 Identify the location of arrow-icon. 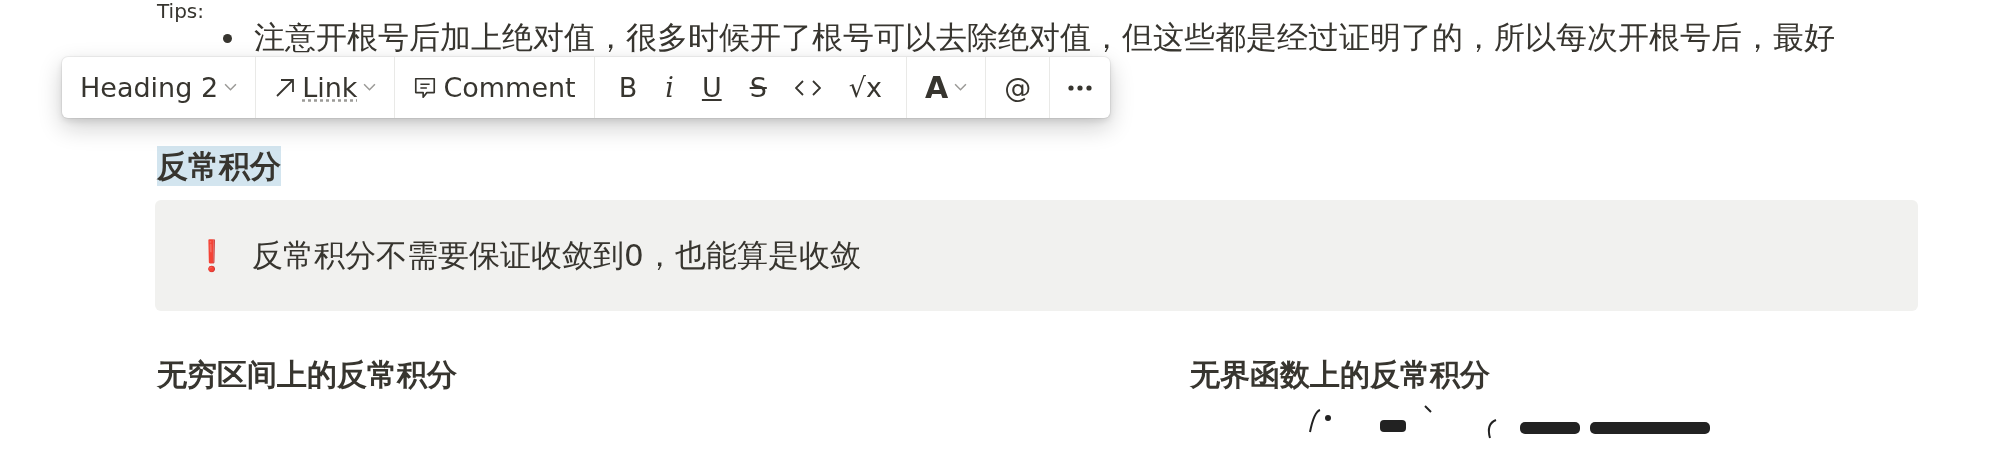
(285, 87).